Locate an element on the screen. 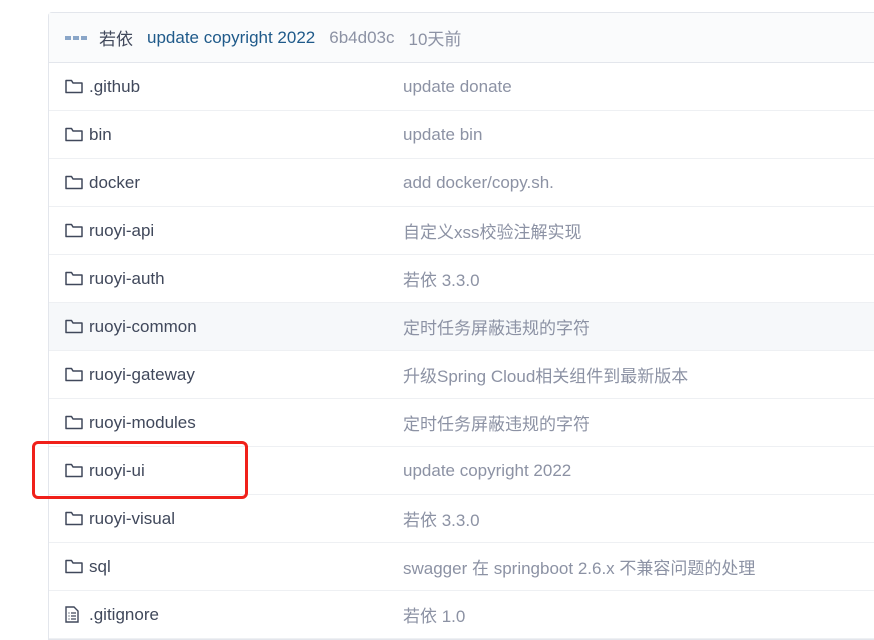  file-row: ruoyi-visual 若依 3.3.0 is located at coordinates (461, 519).